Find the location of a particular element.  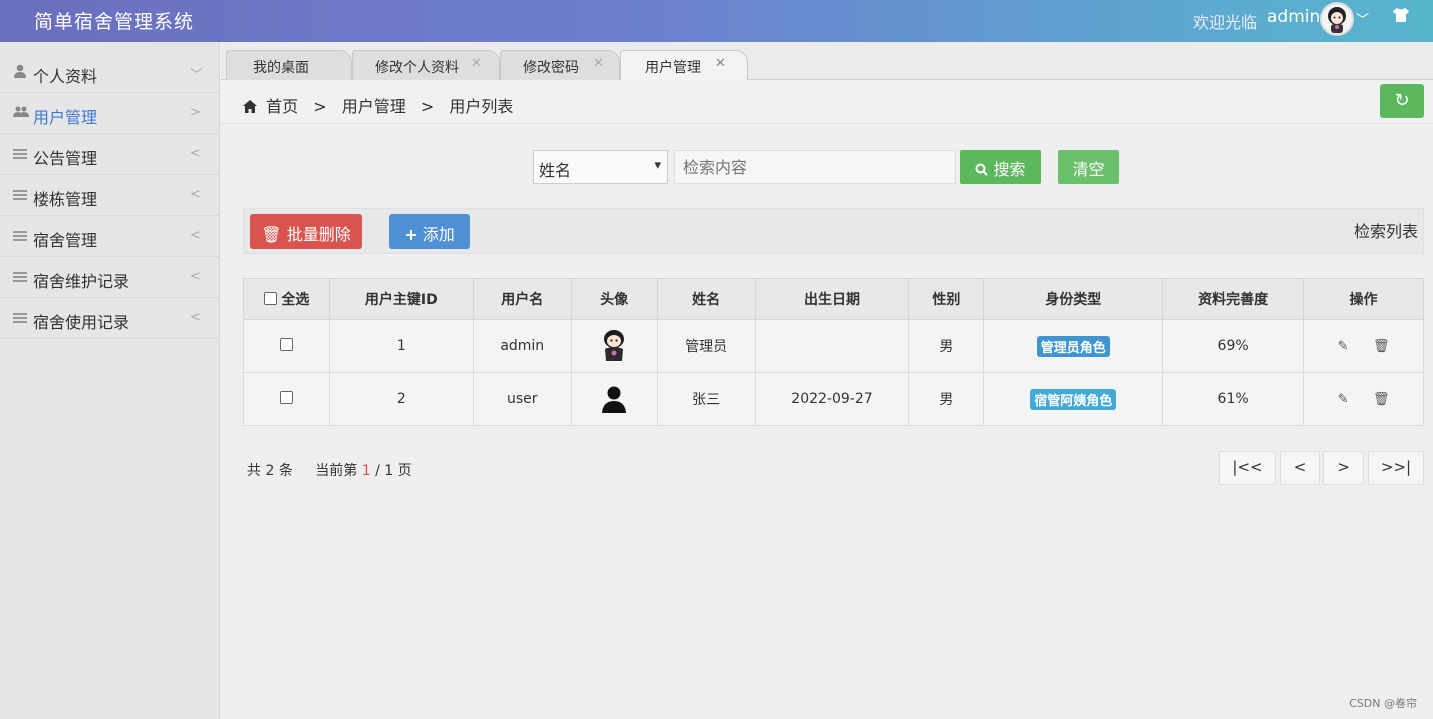

tab-label: 修改个人资料 is located at coordinates (417, 68).